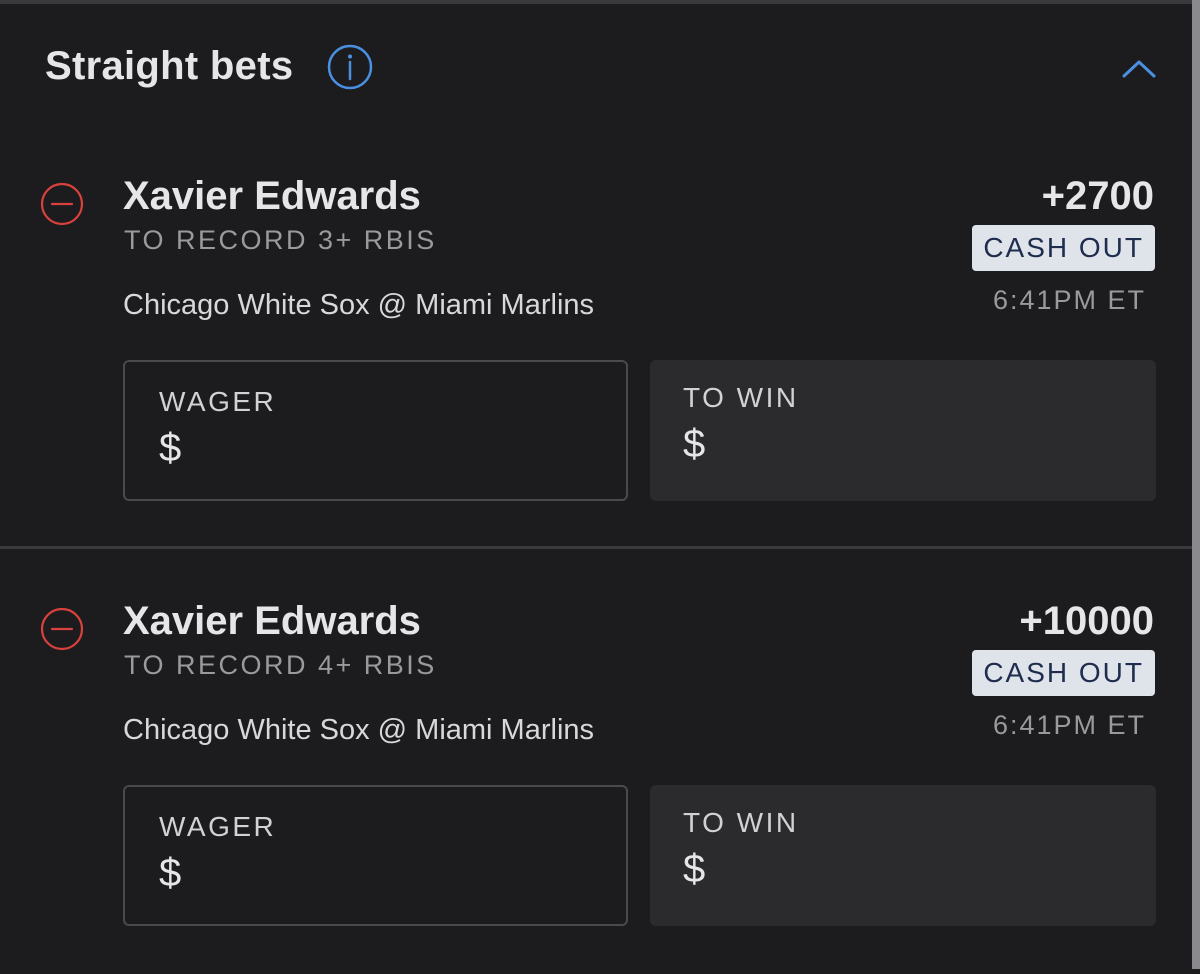  Describe the element at coordinates (169, 66) in the screenshot. I see `section-title: Straight bets` at that location.